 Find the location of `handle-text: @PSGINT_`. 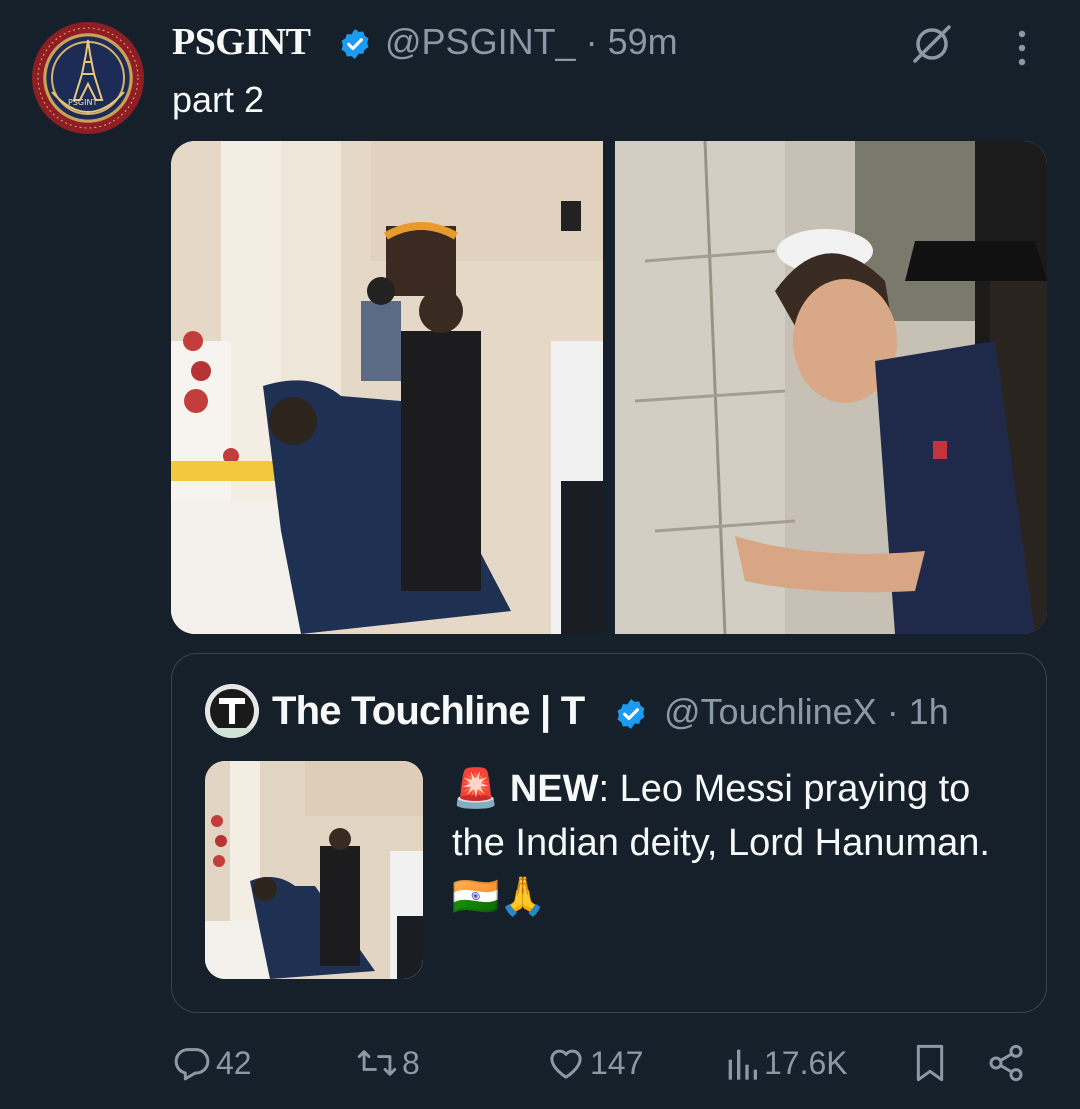

handle-text: @PSGINT_ is located at coordinates (480, 41).